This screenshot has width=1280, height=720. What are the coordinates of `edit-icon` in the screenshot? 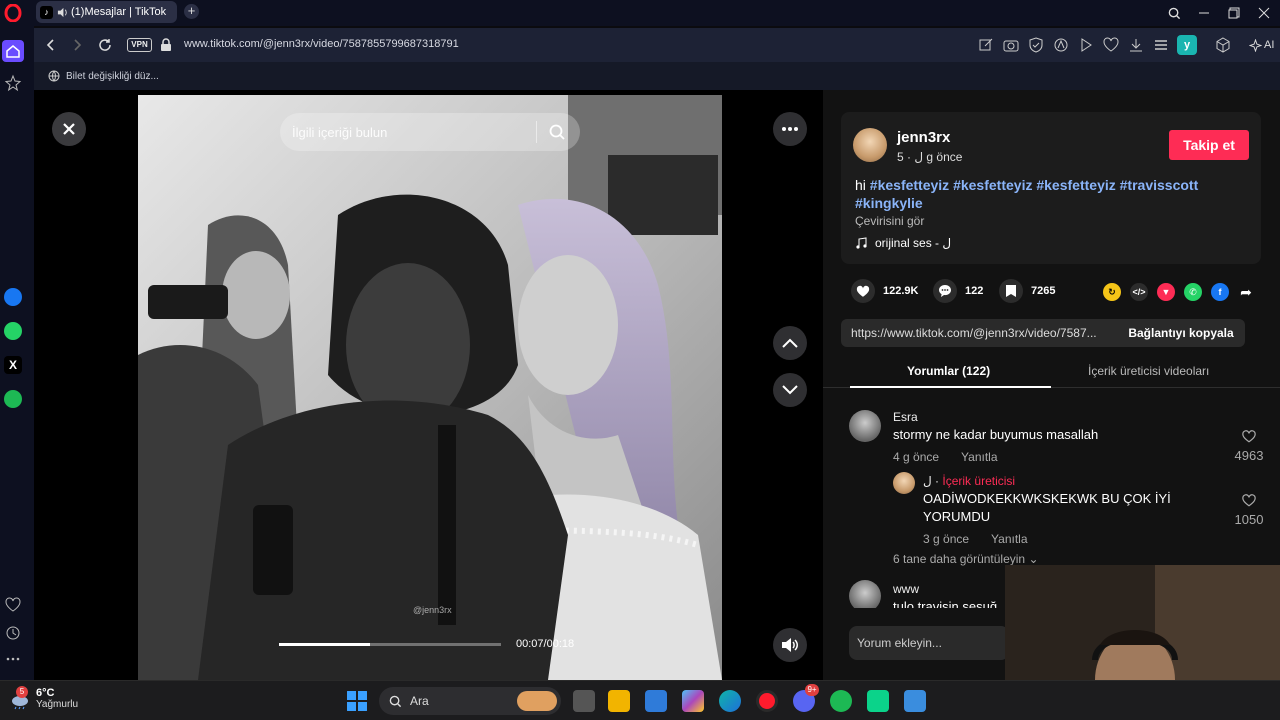 It's located at (986, 45).